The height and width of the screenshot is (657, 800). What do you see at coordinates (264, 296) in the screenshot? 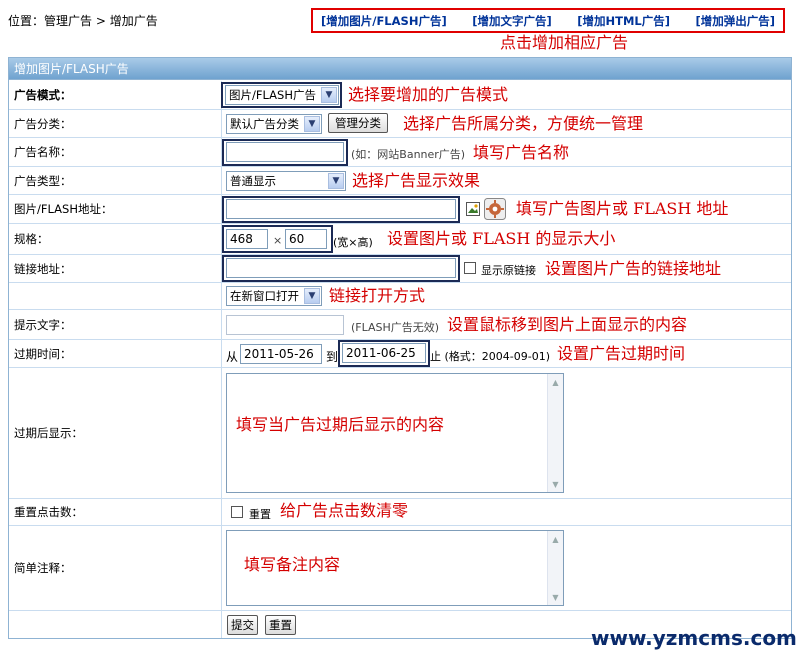
I see `link-target-select-value: 在新窗口打开` at bounding box center [264, 296].